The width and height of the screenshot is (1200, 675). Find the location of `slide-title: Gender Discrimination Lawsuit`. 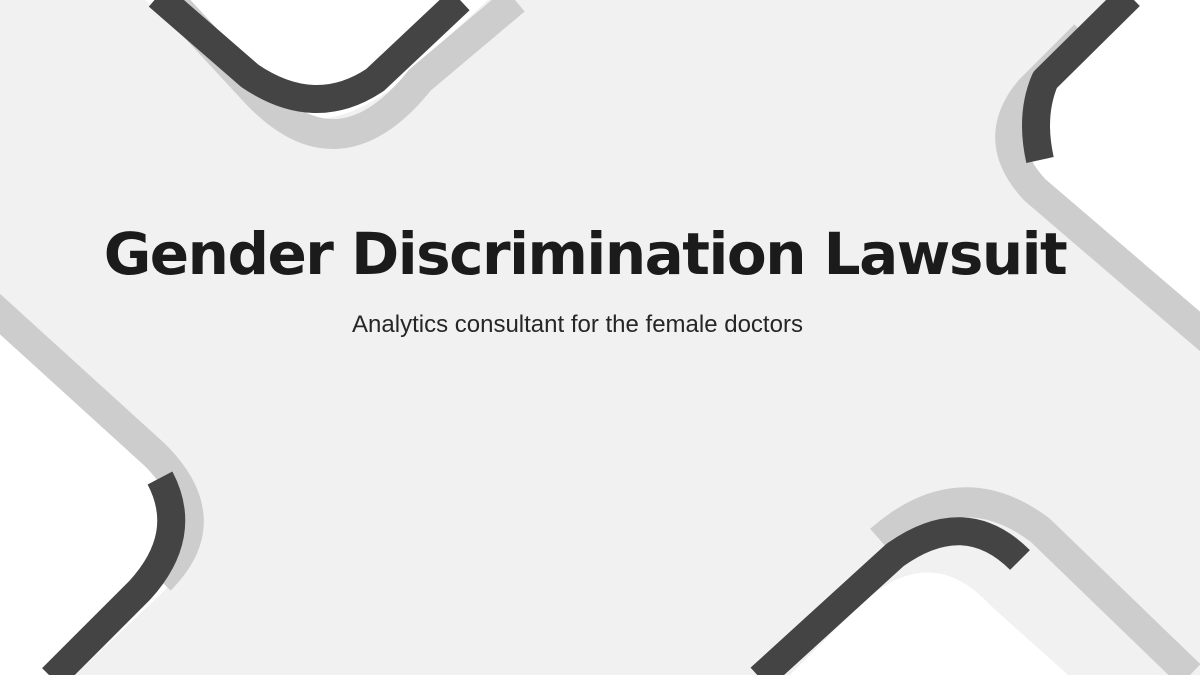

slide-title: Gender Discrimination Lawsuit is located at coordinates (585, 254).